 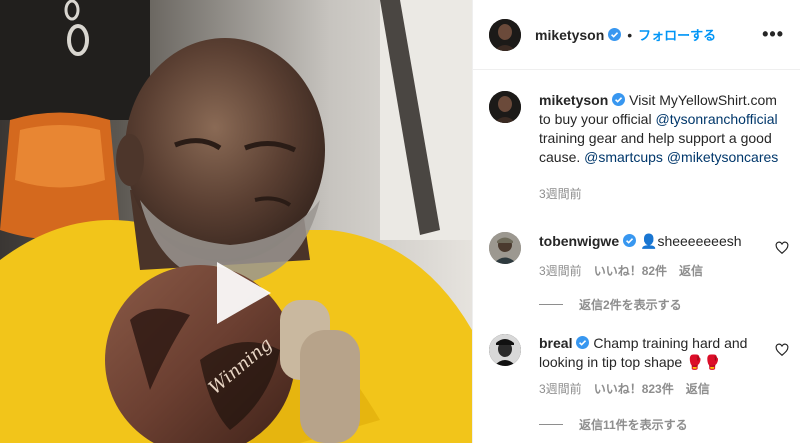 I want to click on view-replies-button: 返信2件を表示する, so click(x=610, y=304).